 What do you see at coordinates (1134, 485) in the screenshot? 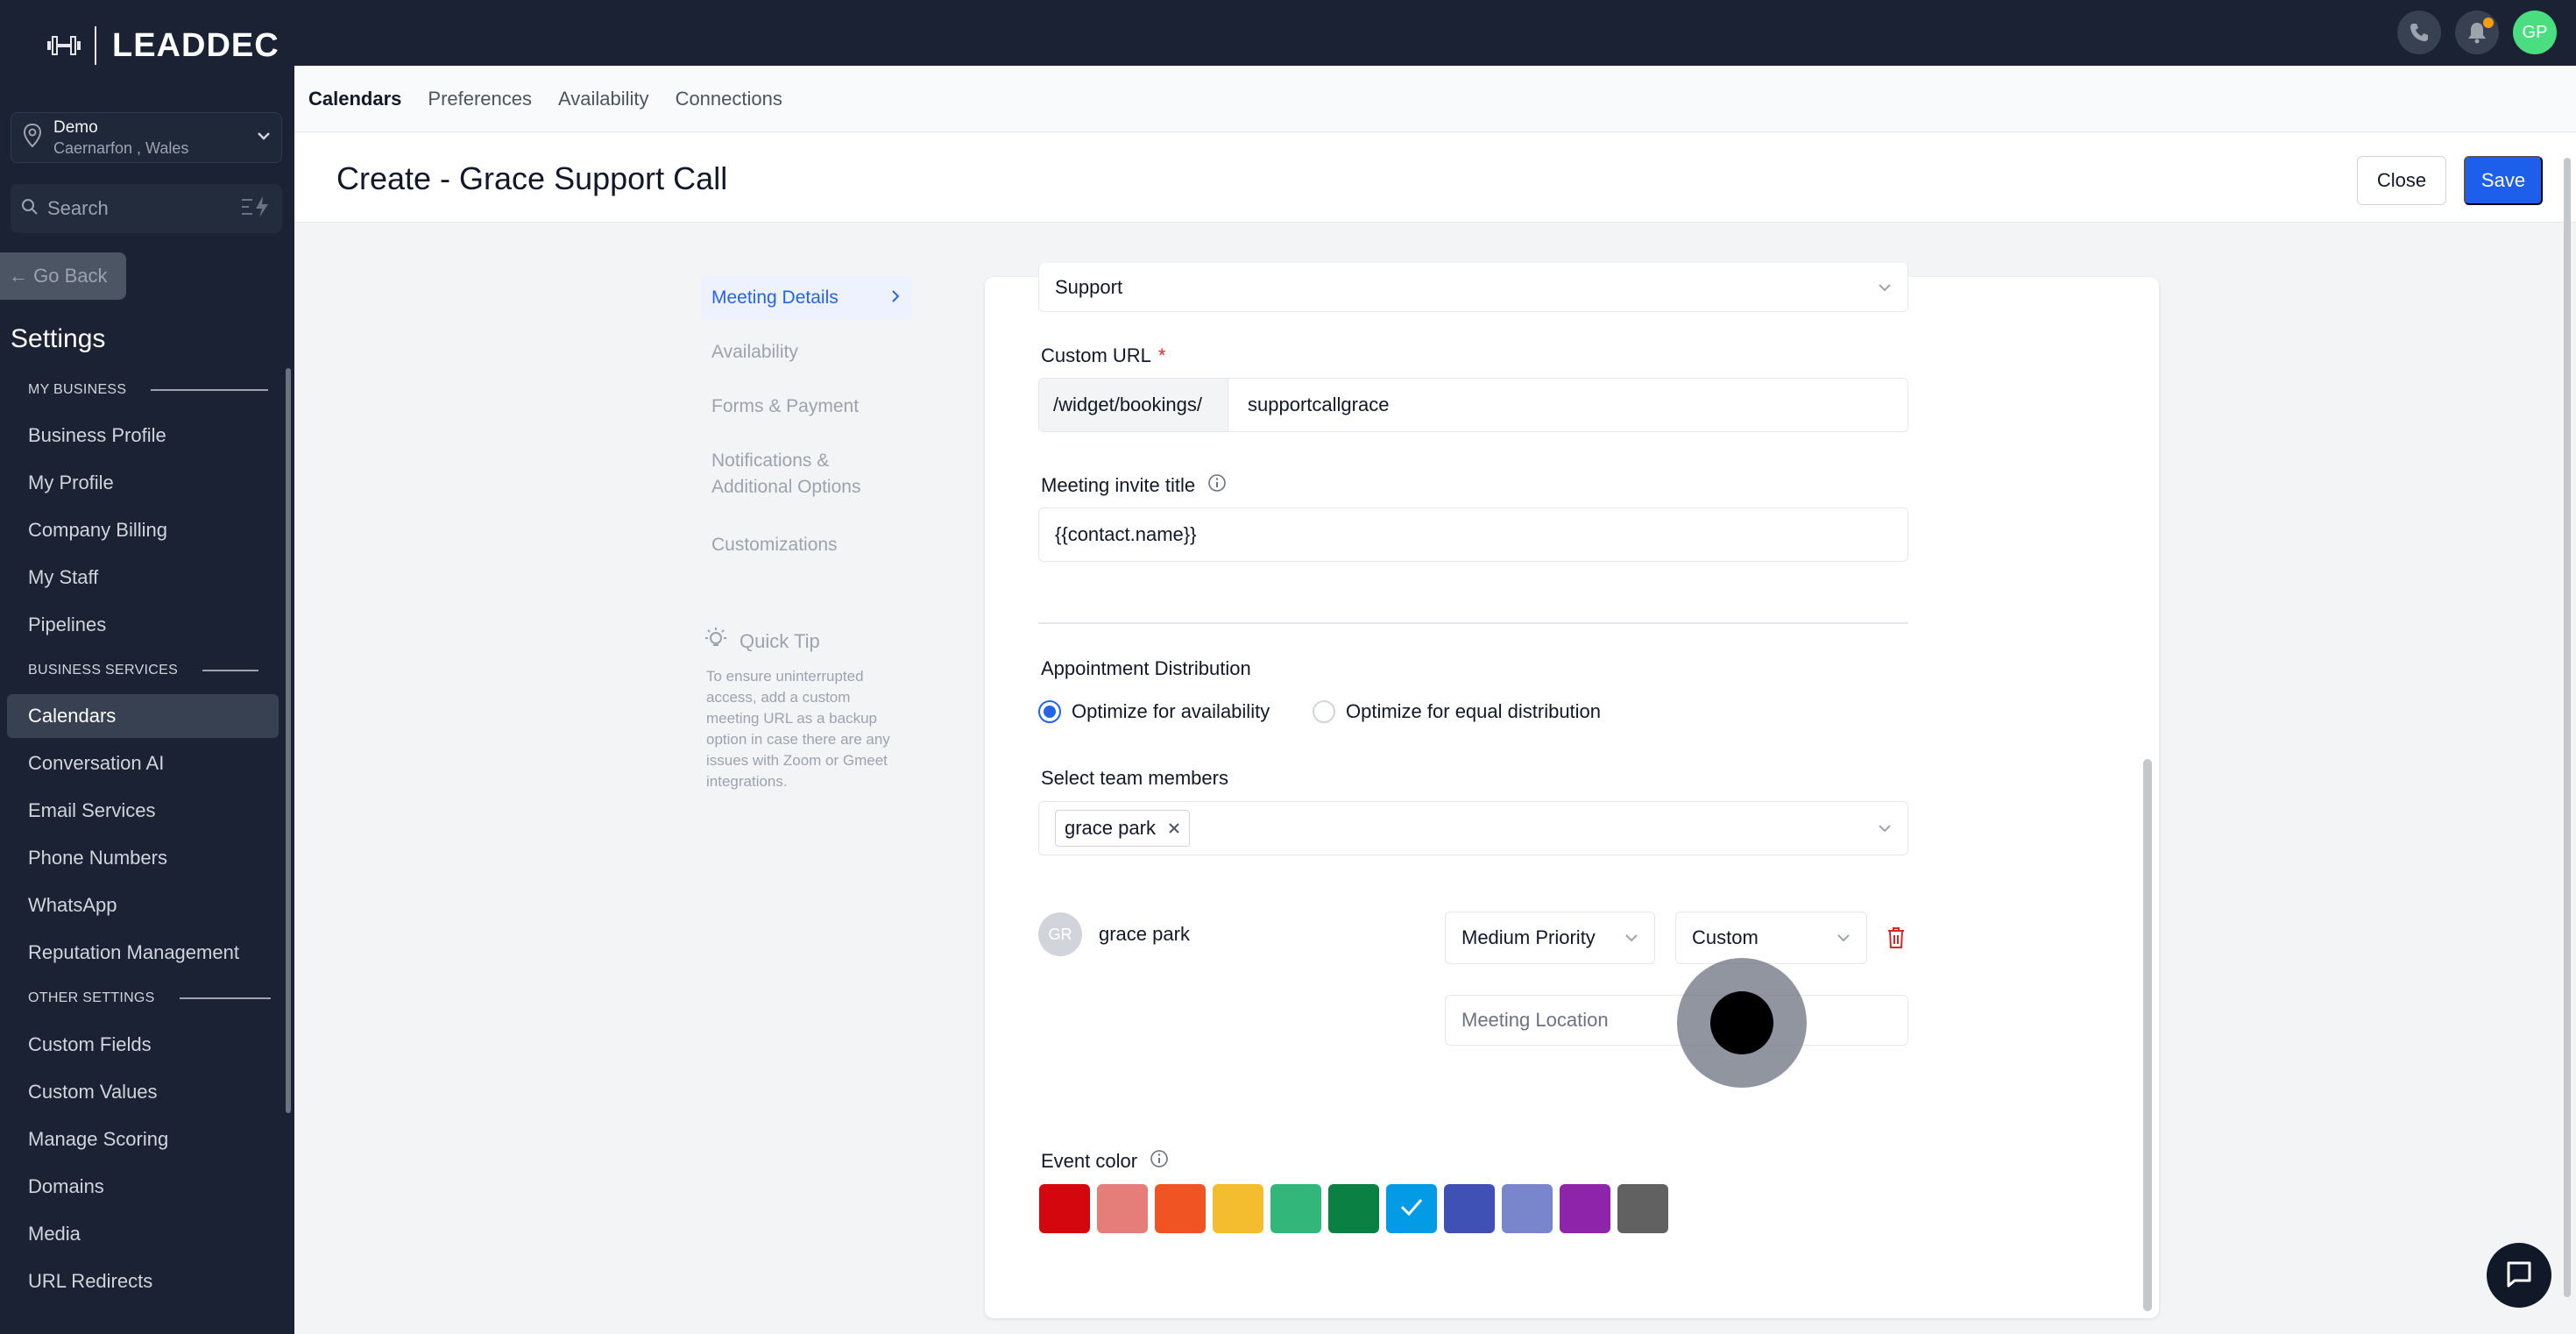
I see `invite-title-label: Meeting invite title` at bounding box center [1134, 485].